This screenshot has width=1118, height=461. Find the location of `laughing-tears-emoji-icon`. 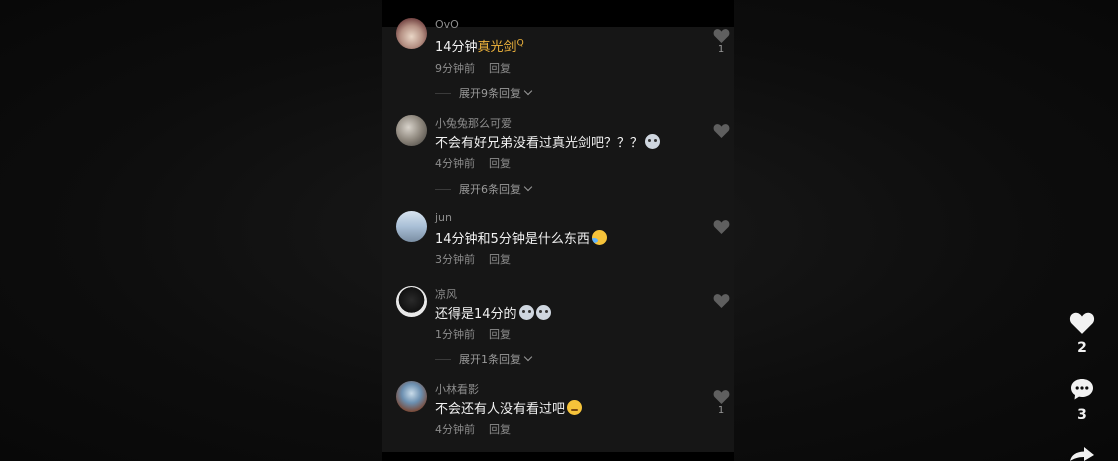

laughing-tears-emoji-icon is located at coordinates (599, 237).